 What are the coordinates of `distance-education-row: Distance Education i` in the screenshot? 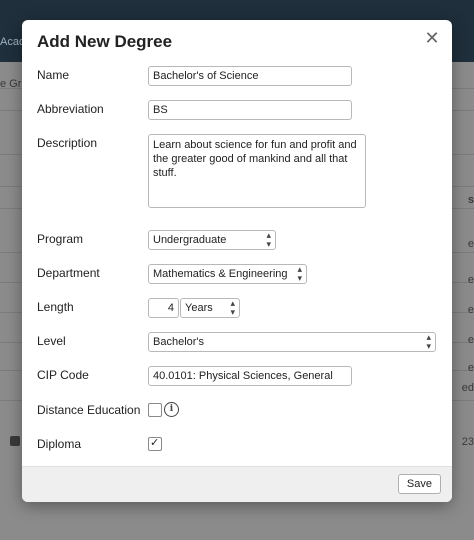 It's located at (237, 411).